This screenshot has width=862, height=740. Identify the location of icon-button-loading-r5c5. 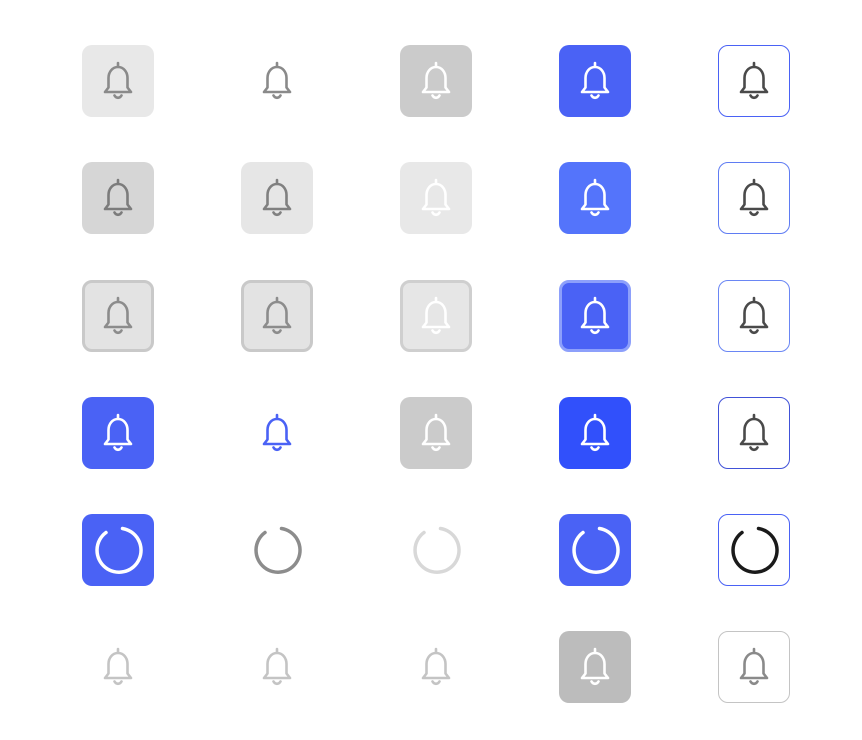
(754, 550).